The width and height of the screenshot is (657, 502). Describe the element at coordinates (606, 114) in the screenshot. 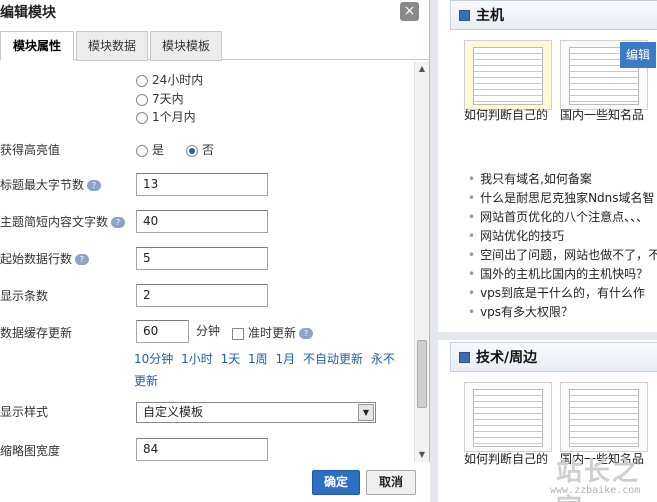

I see `thumbnail-caption: 国内一些知名品` at that location.